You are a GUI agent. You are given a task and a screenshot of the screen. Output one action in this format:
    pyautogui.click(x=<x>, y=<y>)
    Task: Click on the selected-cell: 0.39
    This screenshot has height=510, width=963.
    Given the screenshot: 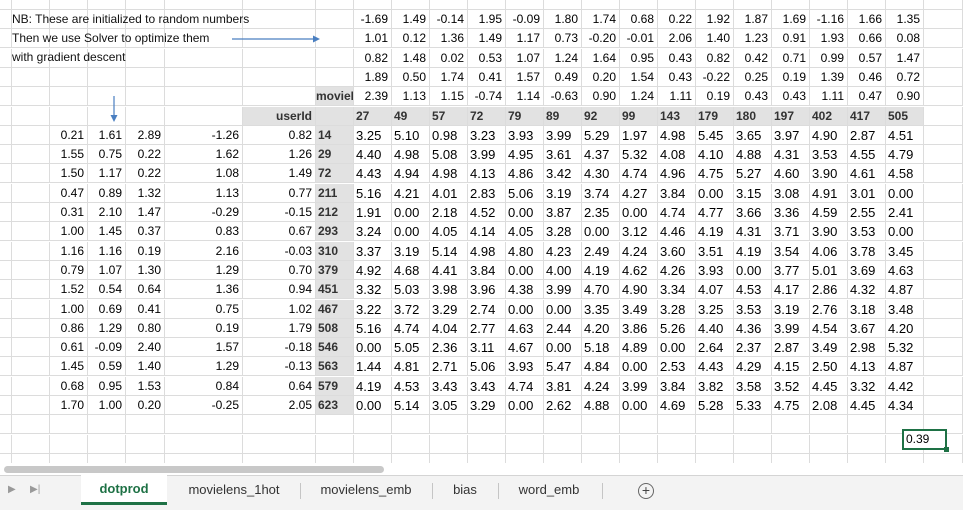 What is the action you would take?
    pyautogui.click(x=925, y=440)
    